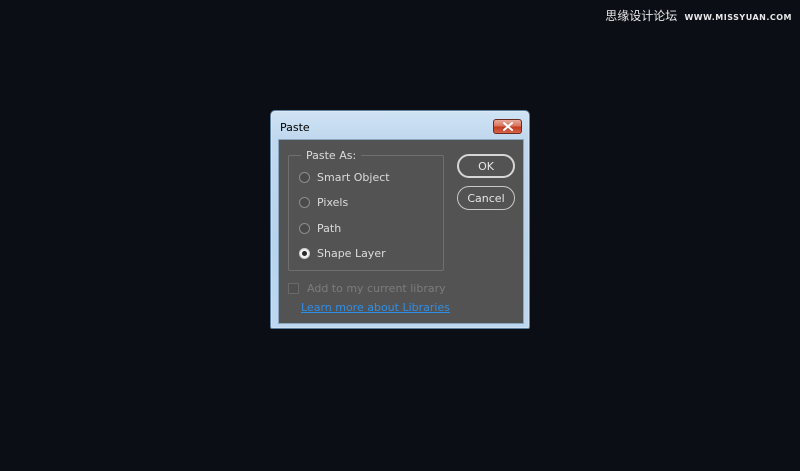  What do you see at coordinates (351, 253) in the screenshot?
I see `radio-label: Shape Layer` at bounding box center [351, 253].